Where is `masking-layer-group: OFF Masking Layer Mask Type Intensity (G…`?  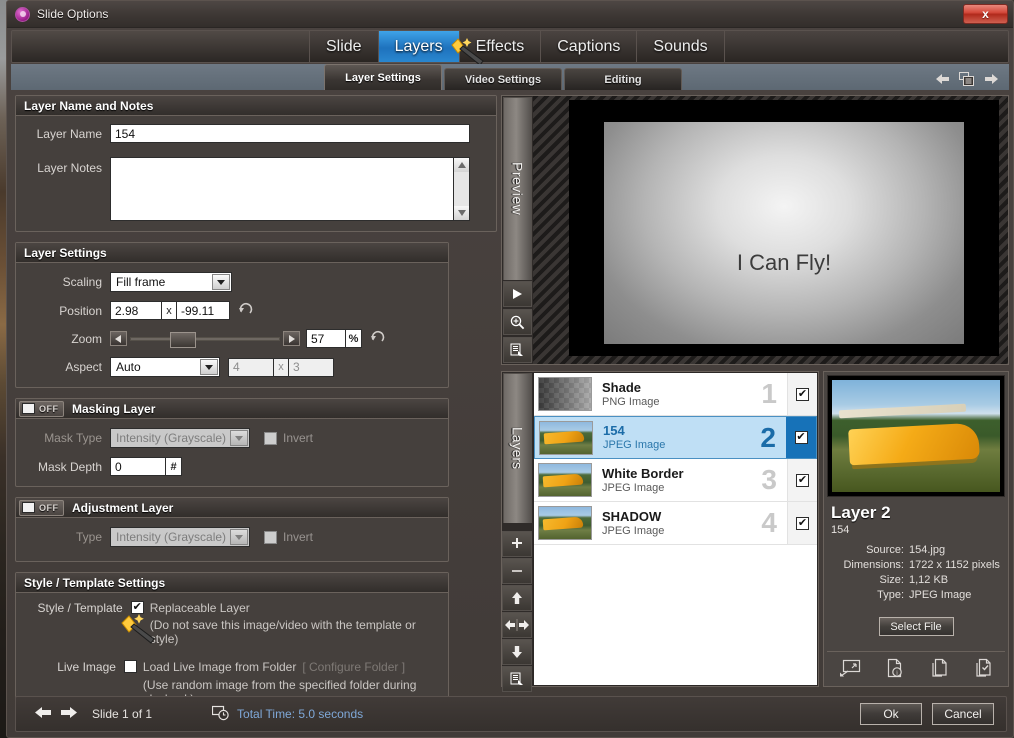 masking-layer-group: OFF Masking Layer Mask Type Intensity (G… is located at coordinates (232, 442).